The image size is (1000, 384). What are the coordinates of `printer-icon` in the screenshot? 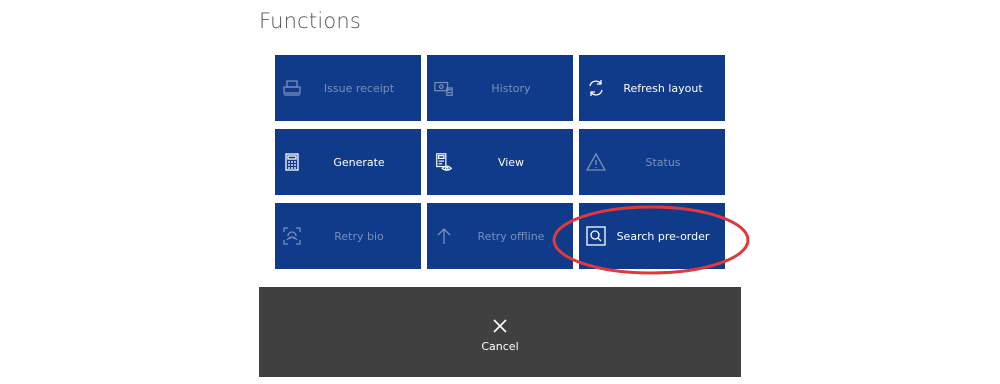 It's located at (292, 88).